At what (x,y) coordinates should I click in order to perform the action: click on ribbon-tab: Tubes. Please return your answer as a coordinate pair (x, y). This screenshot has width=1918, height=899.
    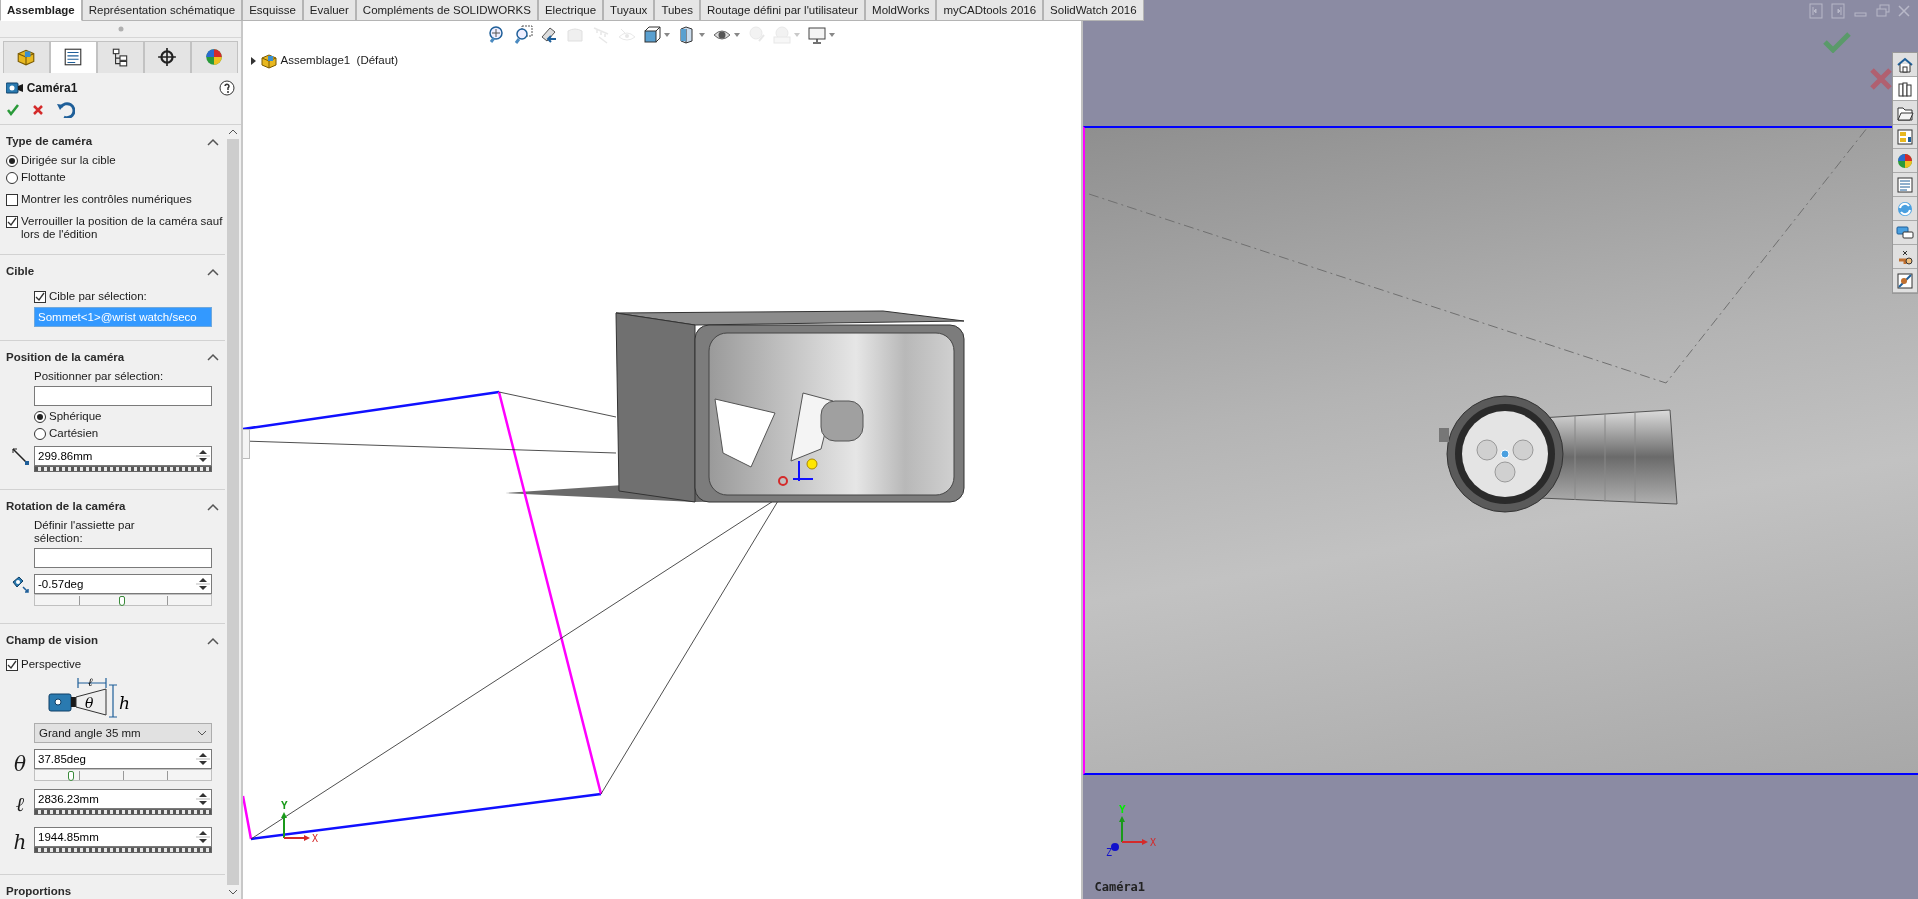
    Looking at the image, I should click on (677, 10).